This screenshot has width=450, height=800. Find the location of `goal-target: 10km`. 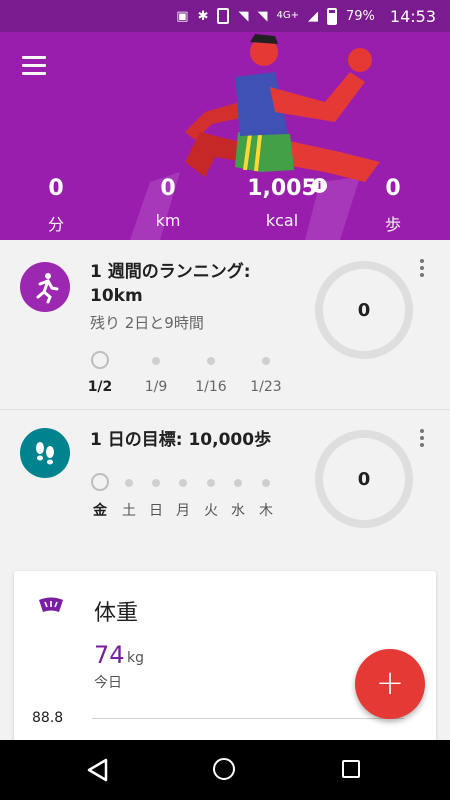

goal-target: 10km is located at coordinates (116, 296).